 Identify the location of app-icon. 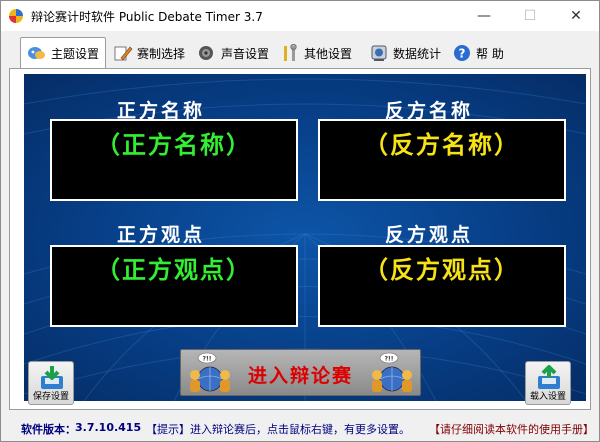
(16, 16).